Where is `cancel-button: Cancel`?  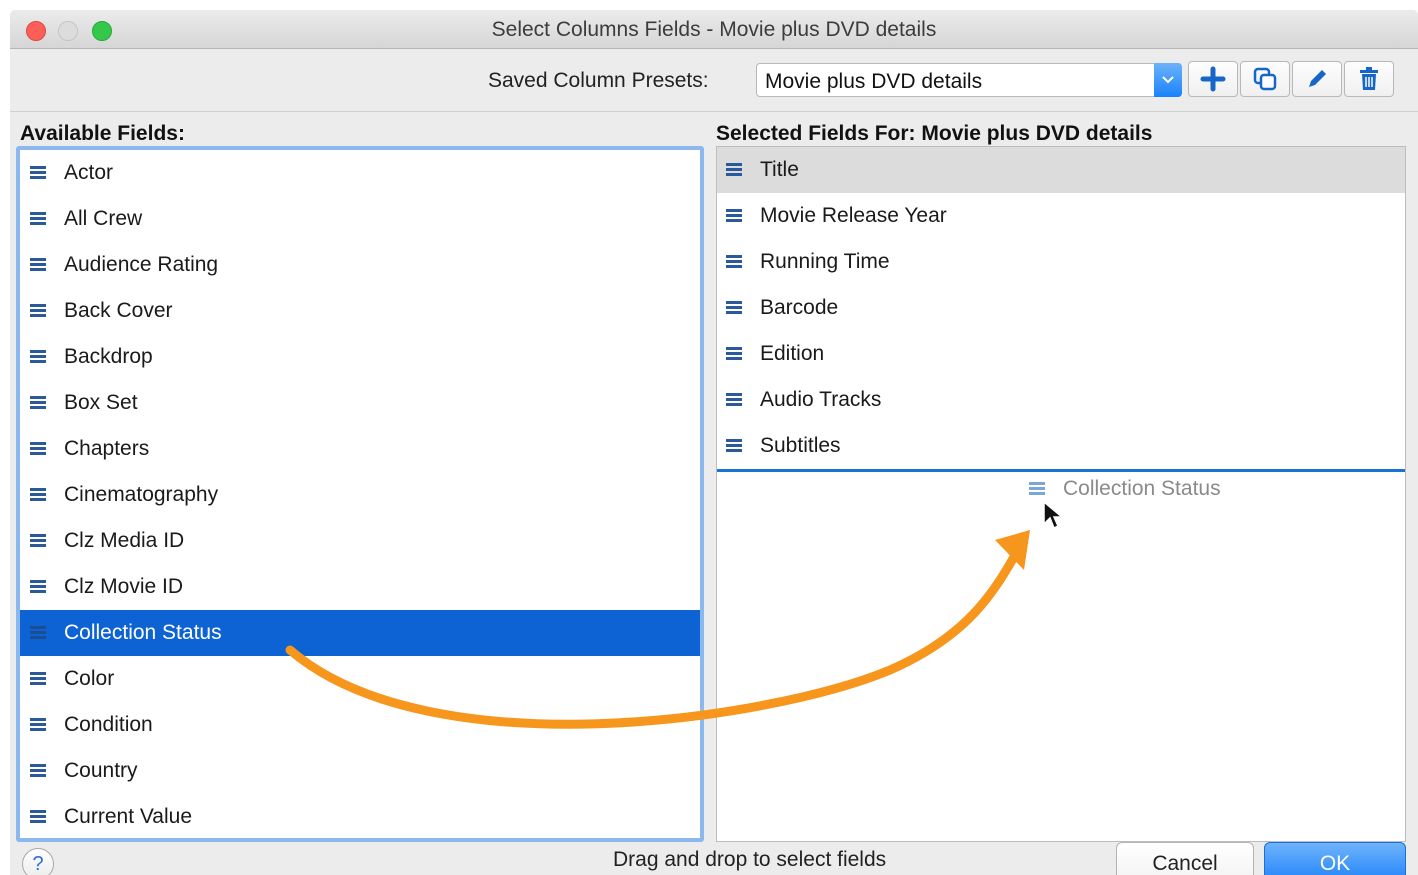 cancel-button: Cancel is located at coordinates (1185, 858).